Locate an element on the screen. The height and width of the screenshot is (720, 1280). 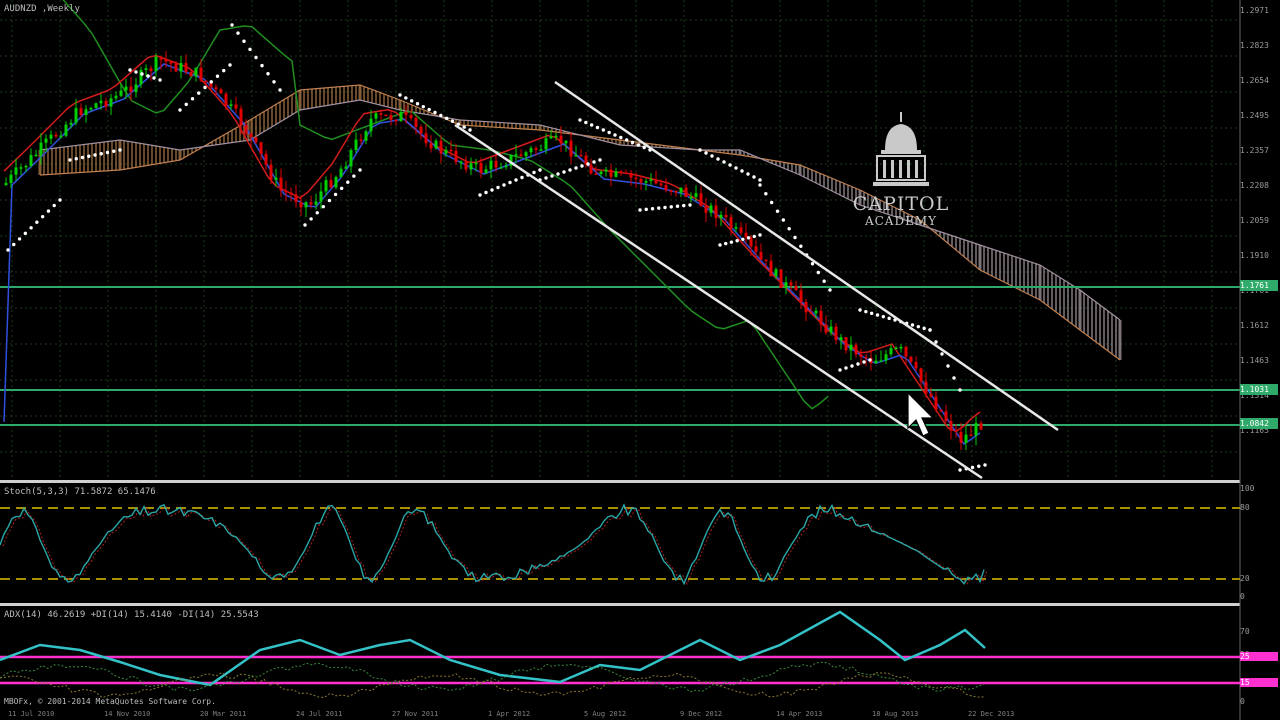
adx-level-label: 15 is located at coordinates (1259, 682).